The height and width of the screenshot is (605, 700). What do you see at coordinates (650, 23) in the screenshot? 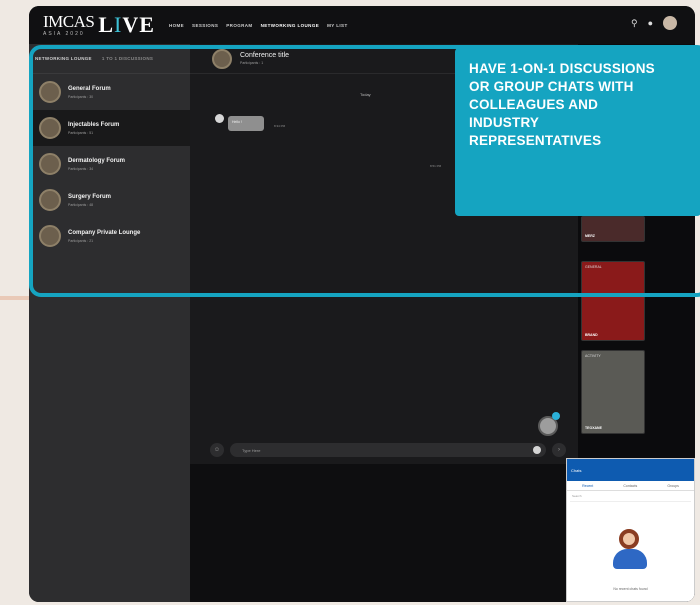
I see `bell-icon: ●` at bounding box center [650, 23].